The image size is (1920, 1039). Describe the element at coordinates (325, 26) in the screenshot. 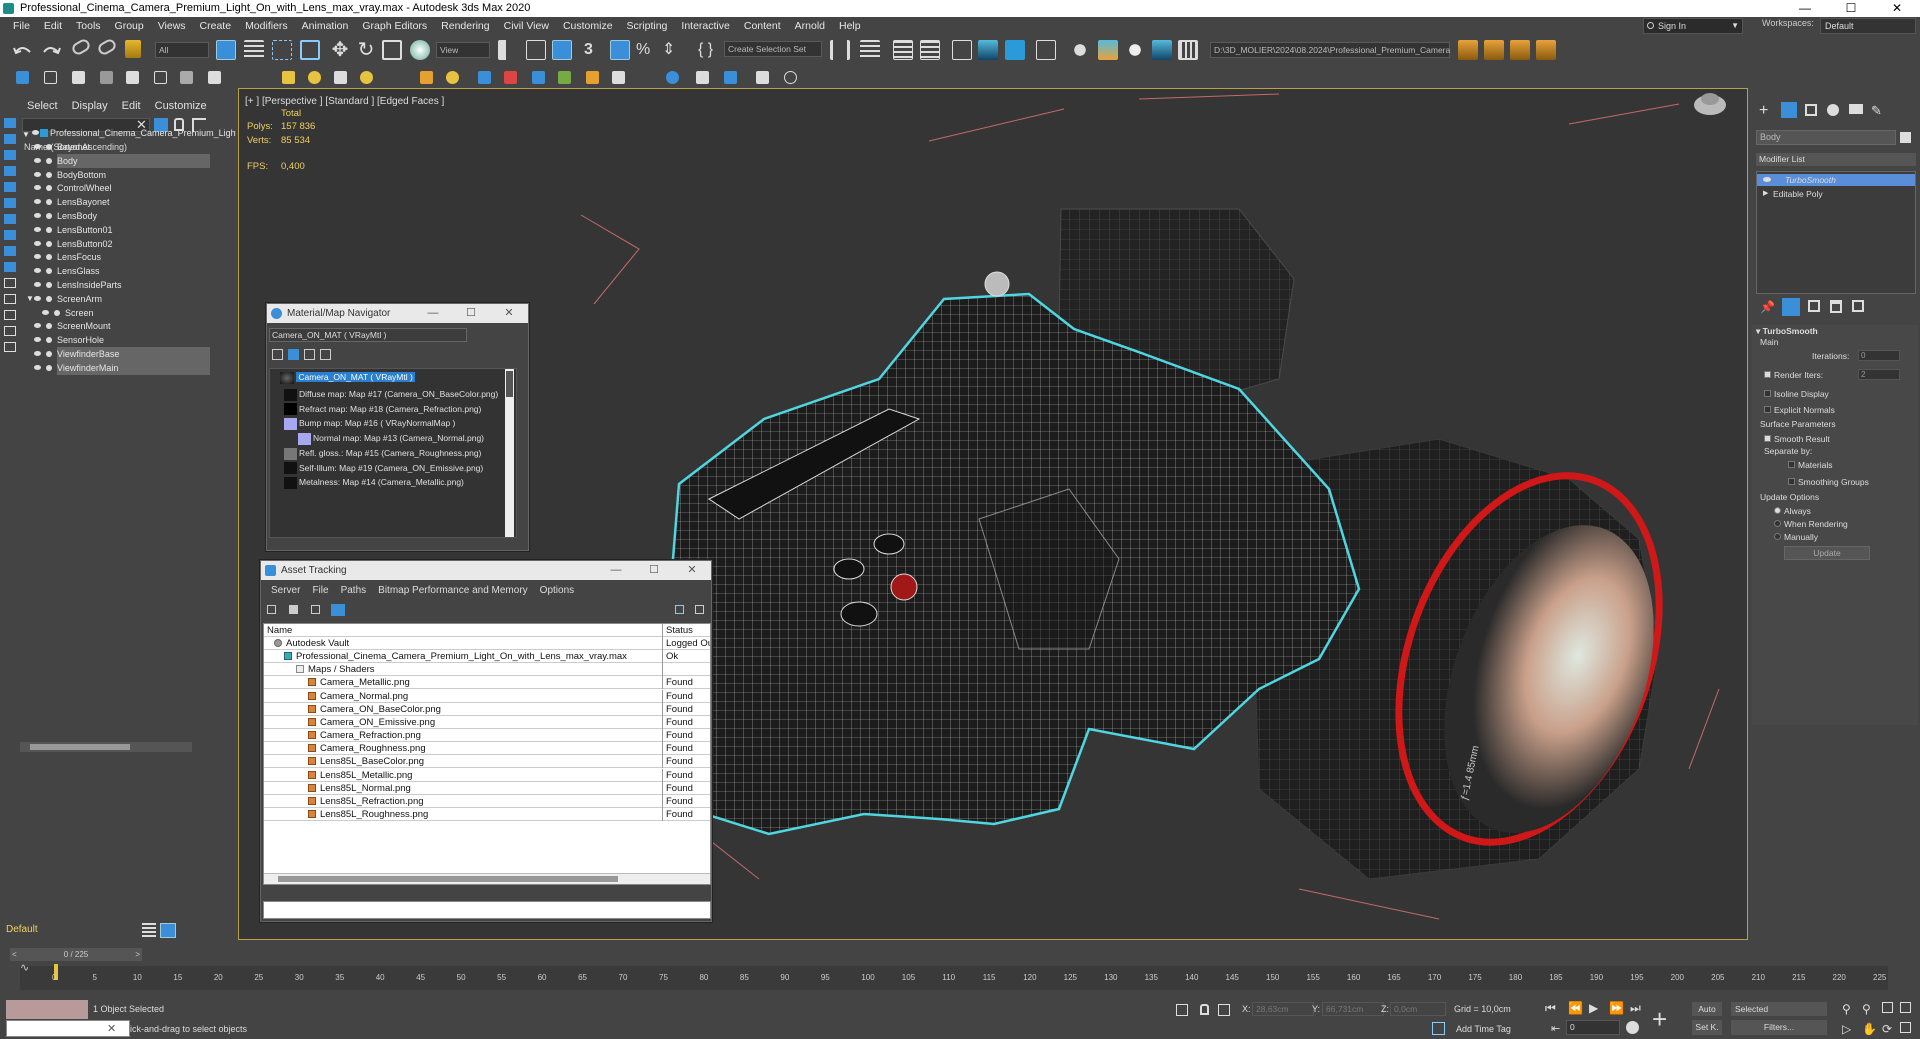

I see `menu-animation: Animation` at that location.